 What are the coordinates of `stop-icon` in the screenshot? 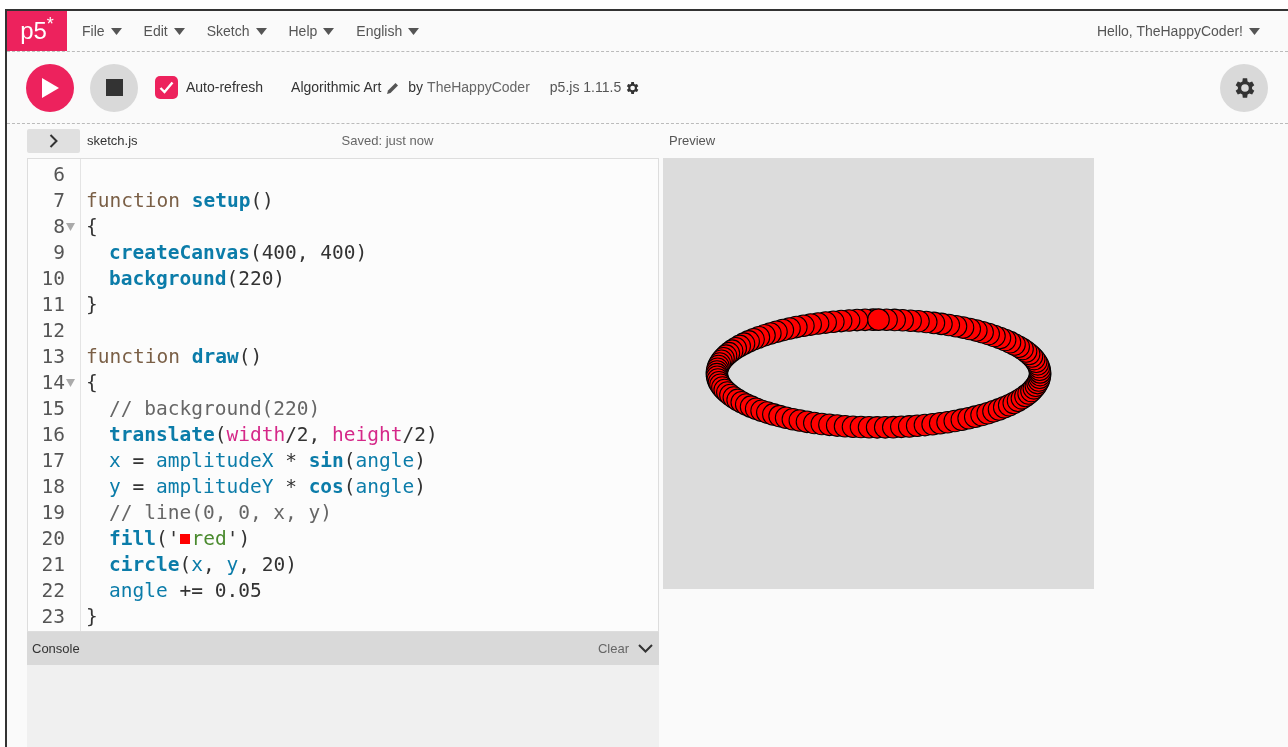 It's located at (114, 87).